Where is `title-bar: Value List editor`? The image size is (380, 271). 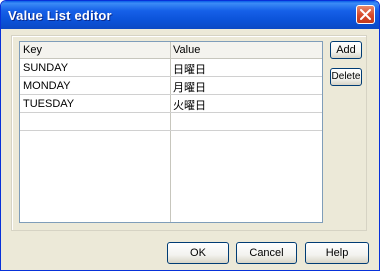
title-bar: Value List editor is located at coordinates (190, 15).